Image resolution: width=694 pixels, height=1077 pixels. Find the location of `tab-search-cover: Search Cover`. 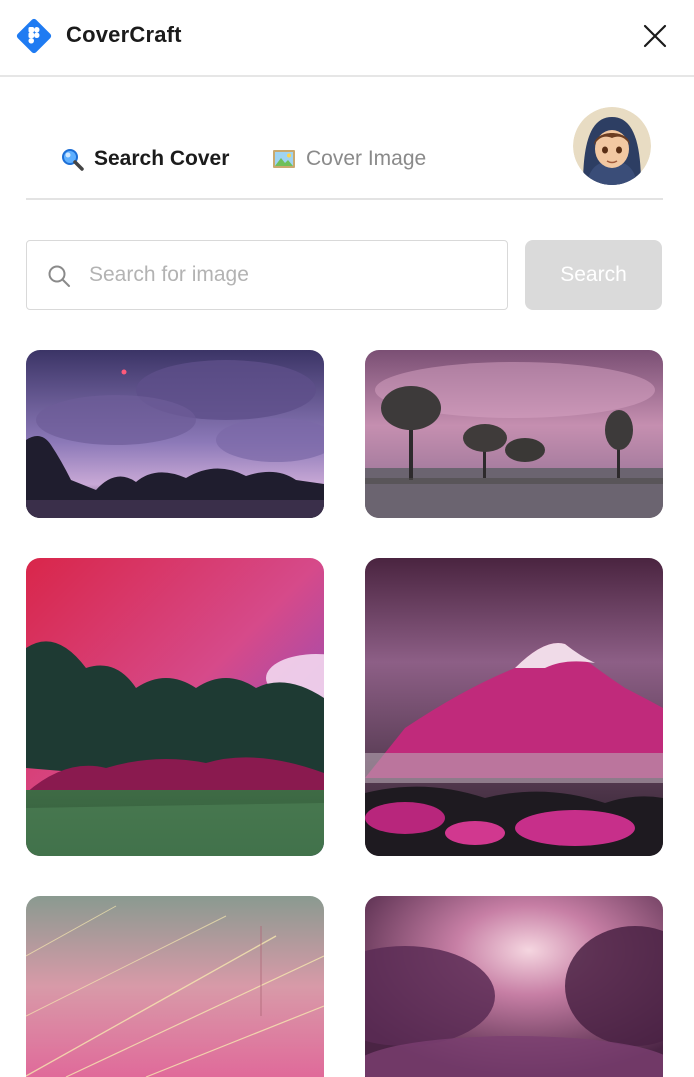

tab-search-cover: Search Cover is located at coordinates (144, 159).